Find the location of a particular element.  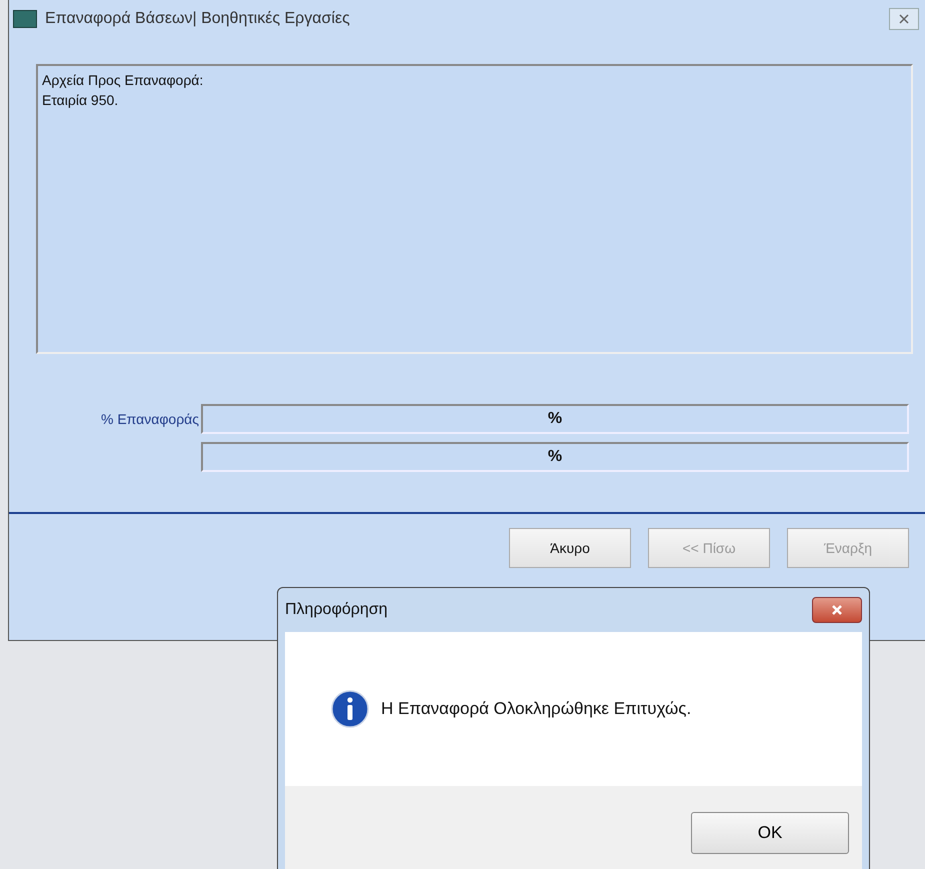

app-icon is located at coordinates (25, 19).